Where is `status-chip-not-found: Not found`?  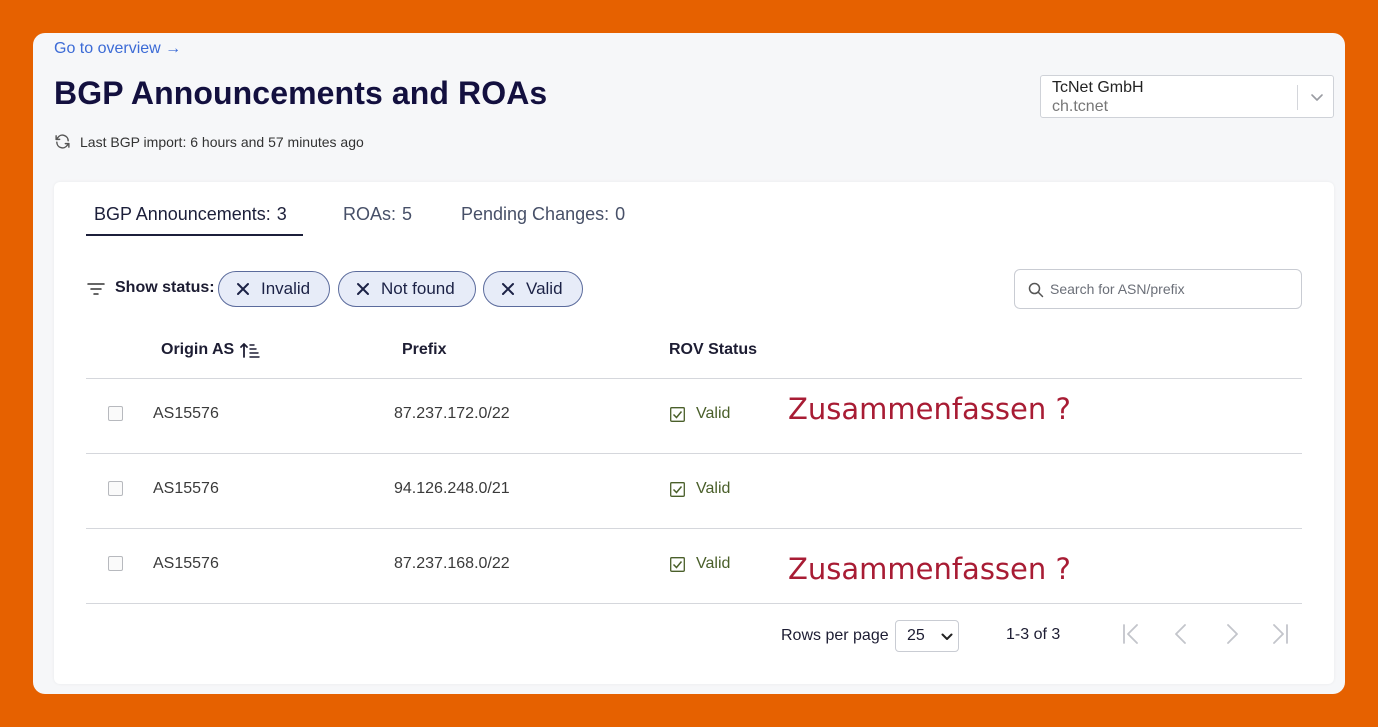
status-chip-not-found: Not found is located at coordinates (407, 289).